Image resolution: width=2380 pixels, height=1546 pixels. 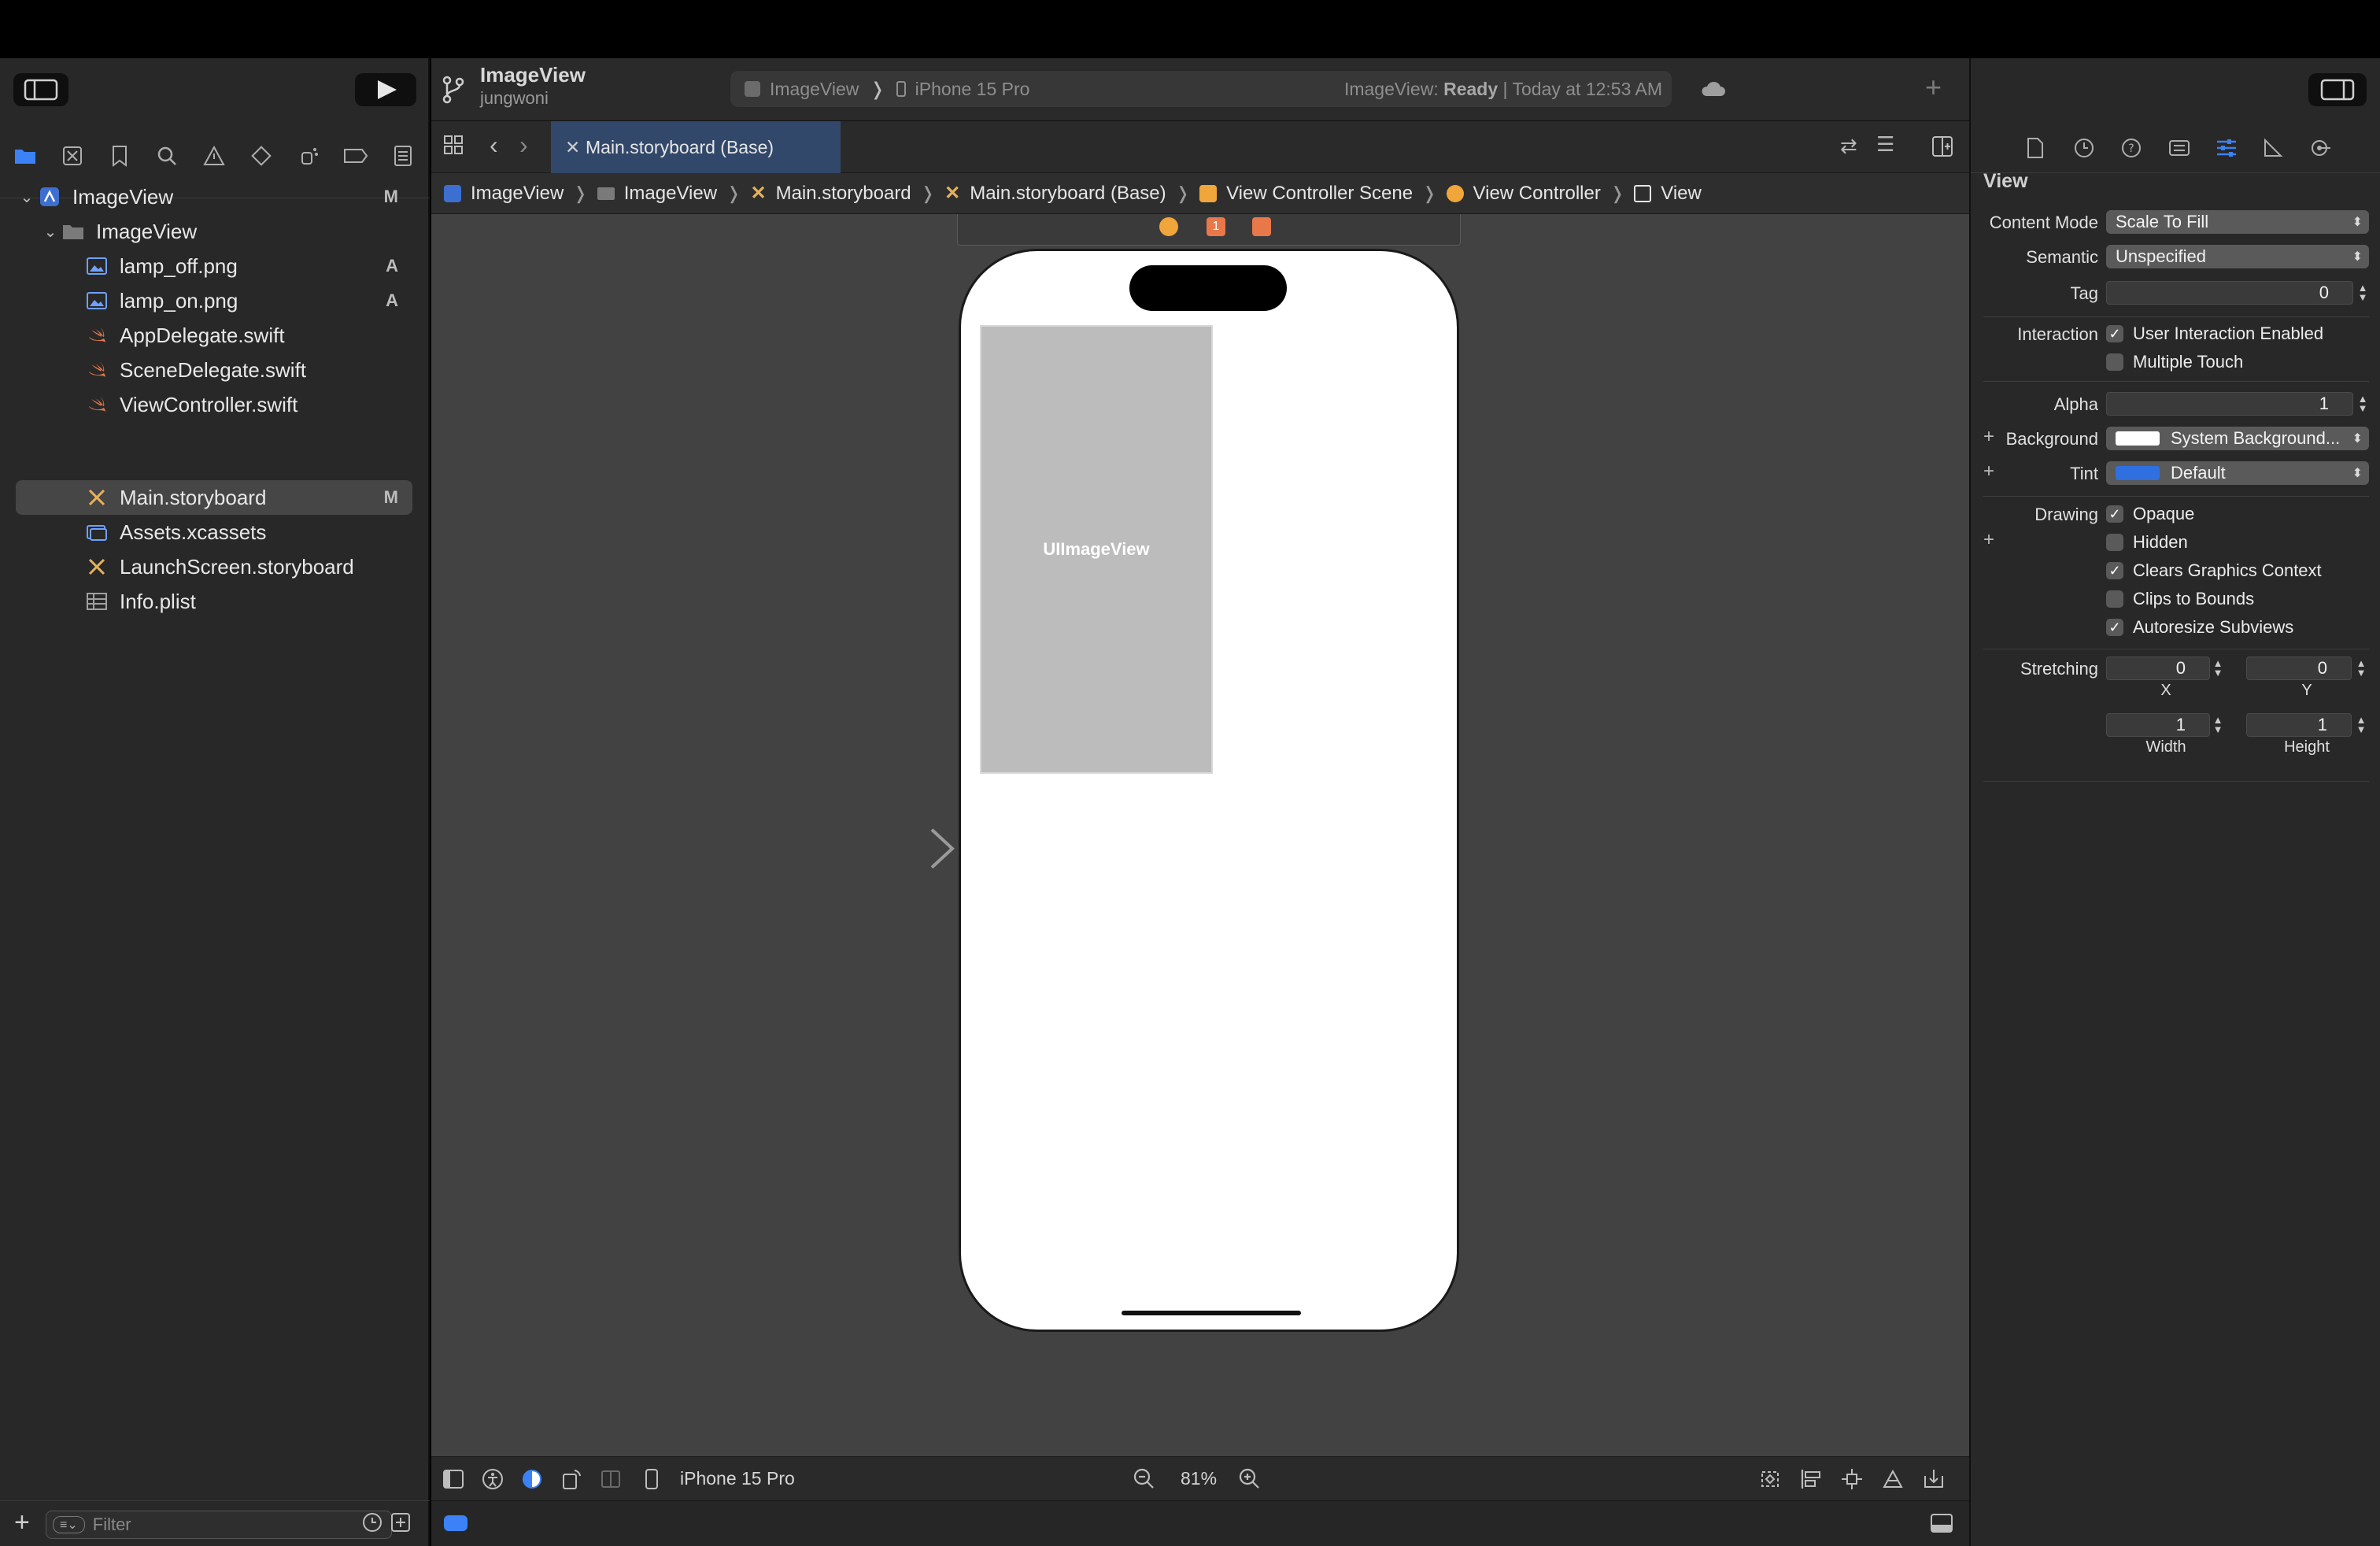 What do you see at coordinates (214, 266) in the screenshot?
I see `tree-item-file: lamp_off.png A` at bounding box center [214, 266].